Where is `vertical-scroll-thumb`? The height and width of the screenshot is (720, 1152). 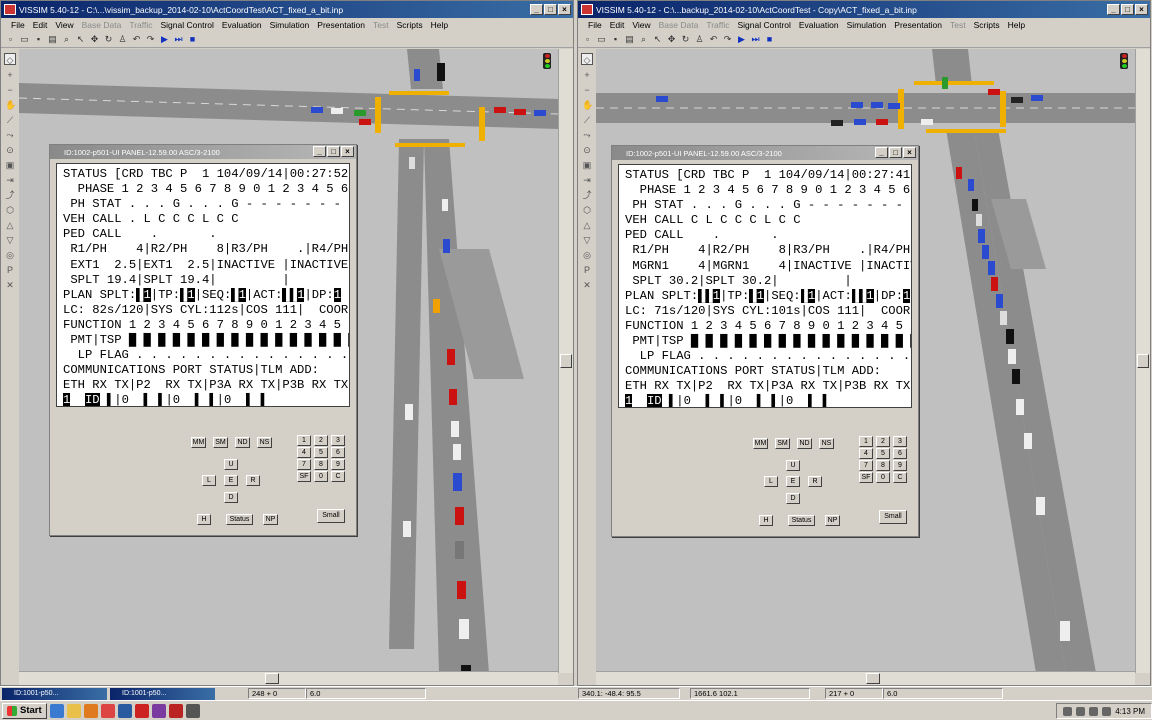
vertical-scroll-thumb is located at coordinates (1143, 361).